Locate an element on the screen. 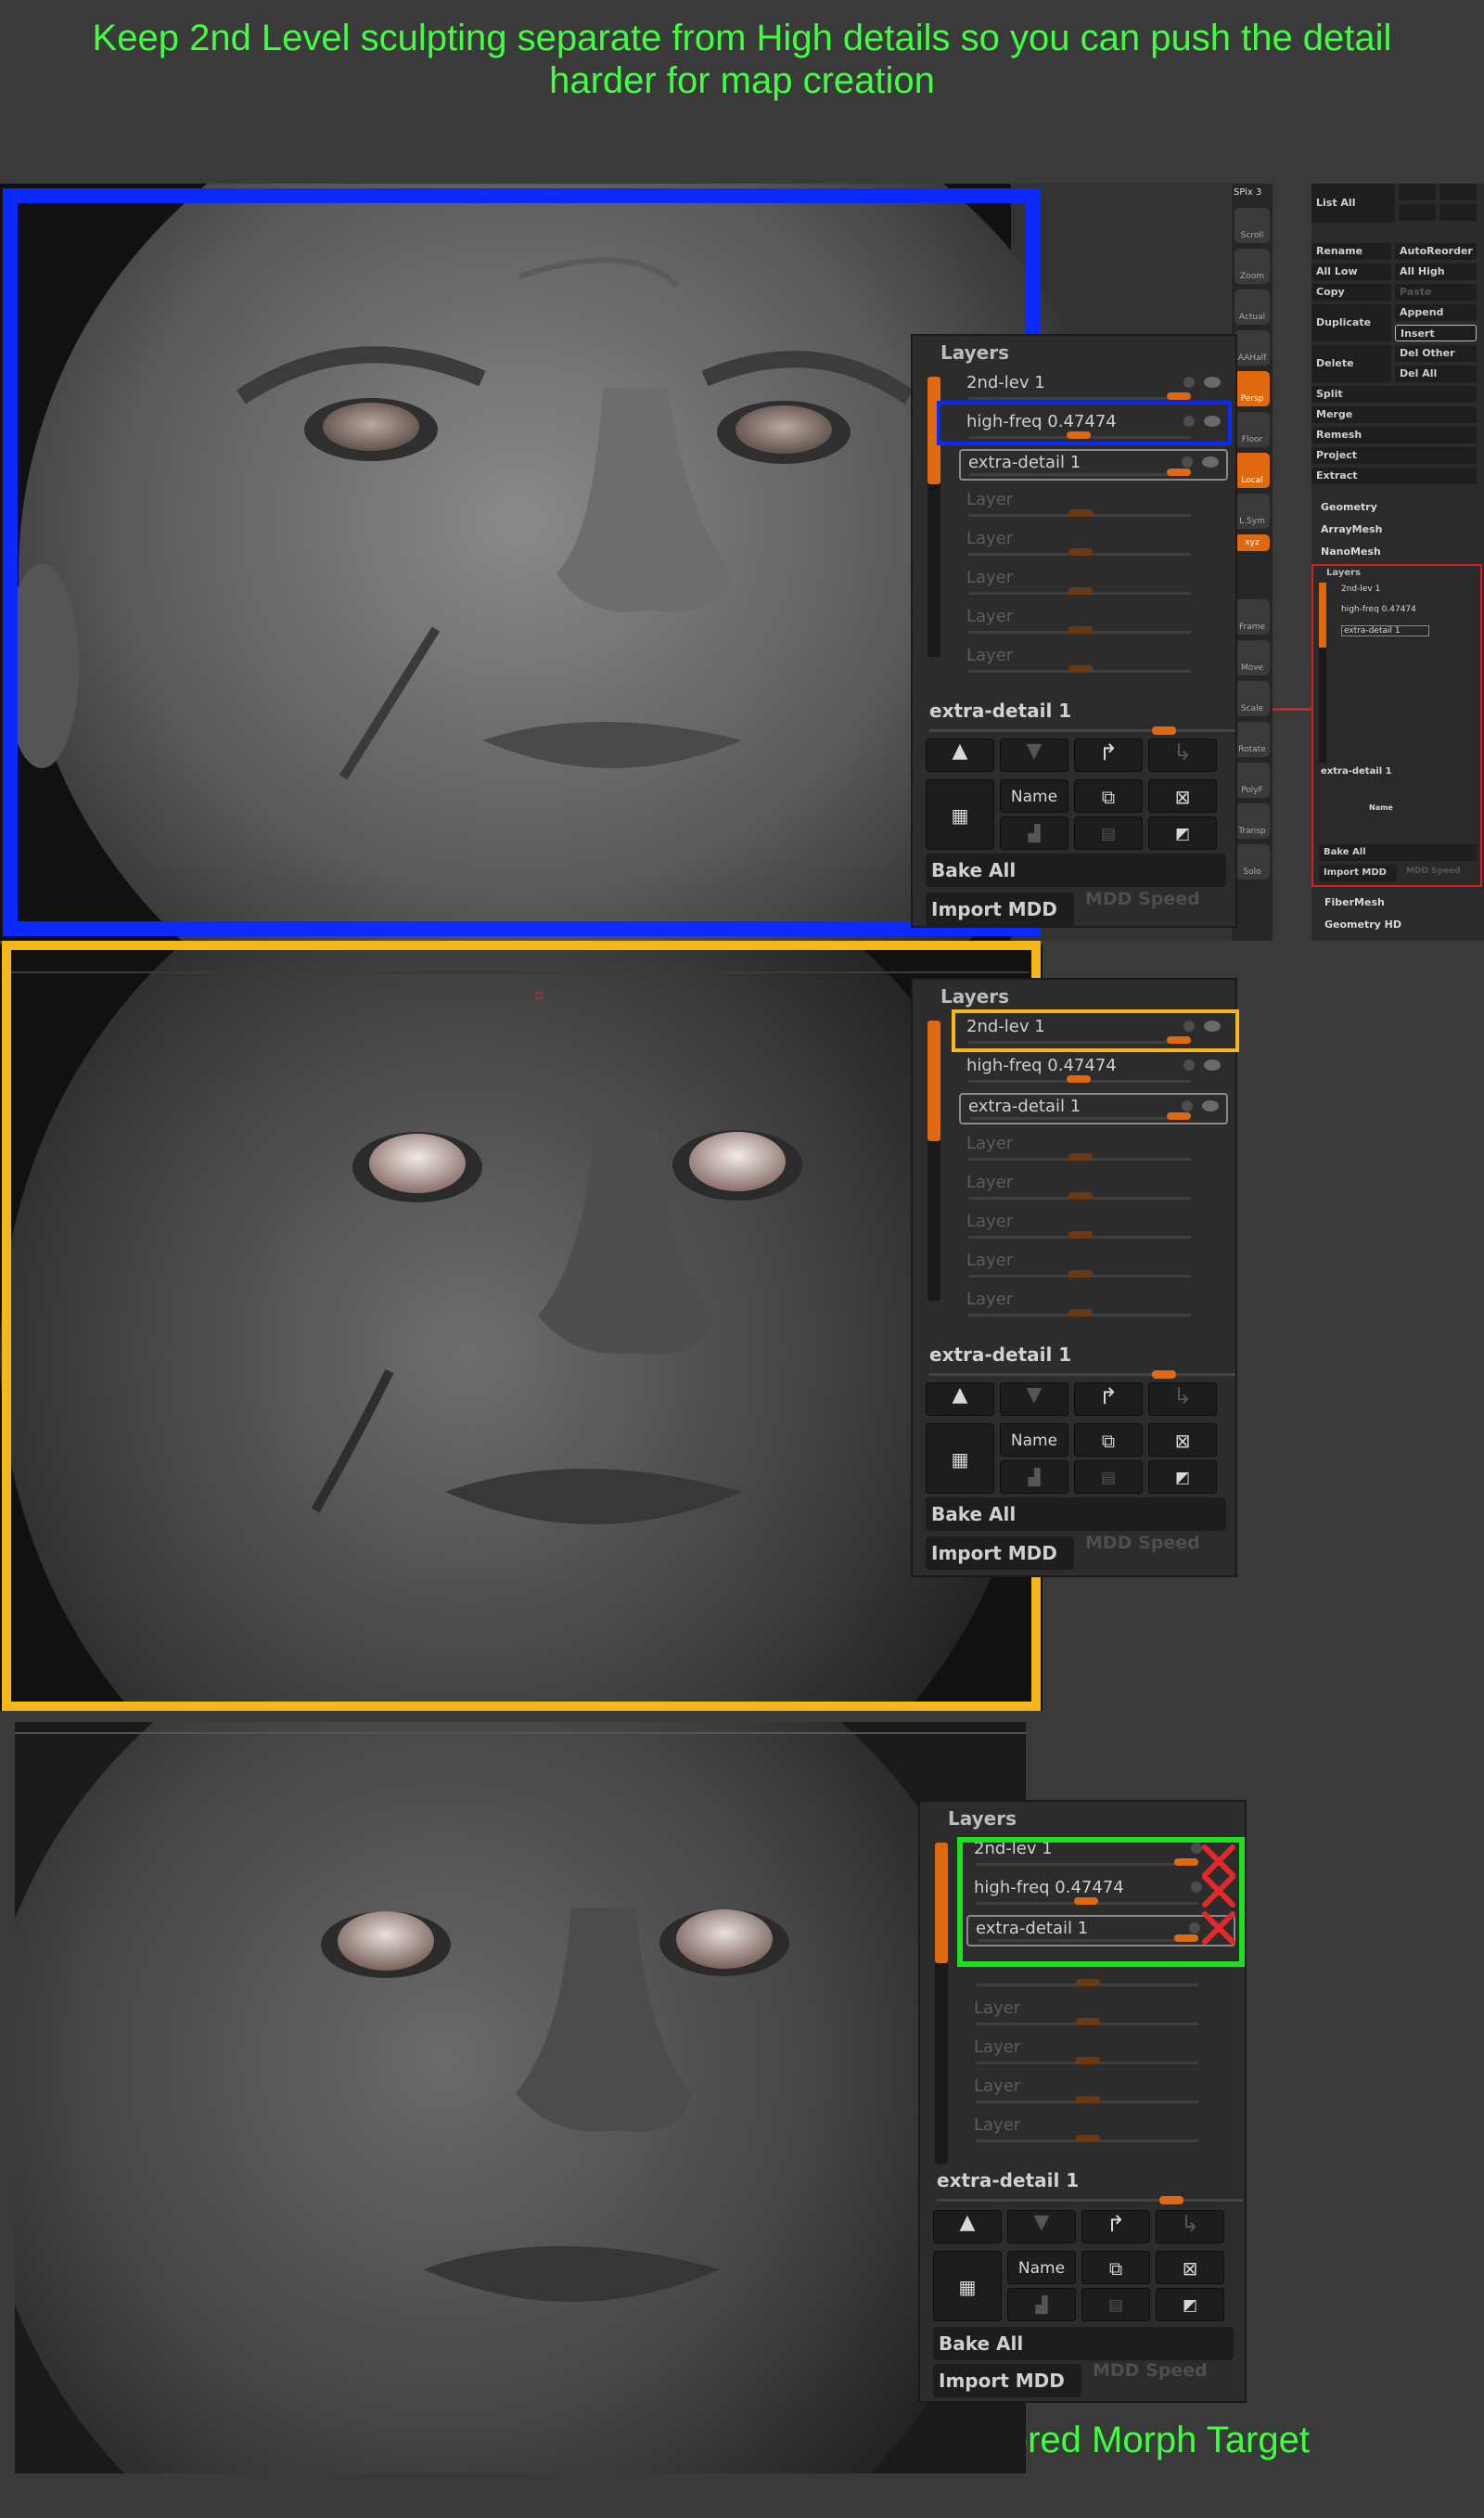 The image size is (1484, 2518). copy-button: Copy is located at coordinates (1351, 292).